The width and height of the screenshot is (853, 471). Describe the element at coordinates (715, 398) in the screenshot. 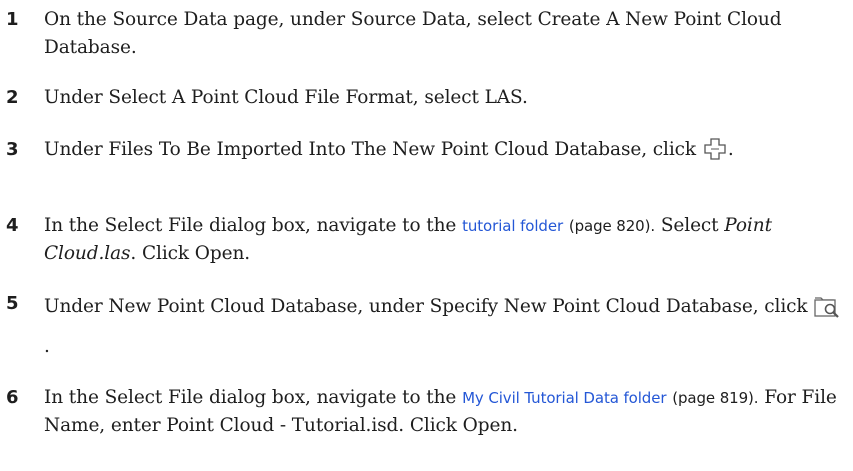

I see `page-reference: (page 819).` at that location.